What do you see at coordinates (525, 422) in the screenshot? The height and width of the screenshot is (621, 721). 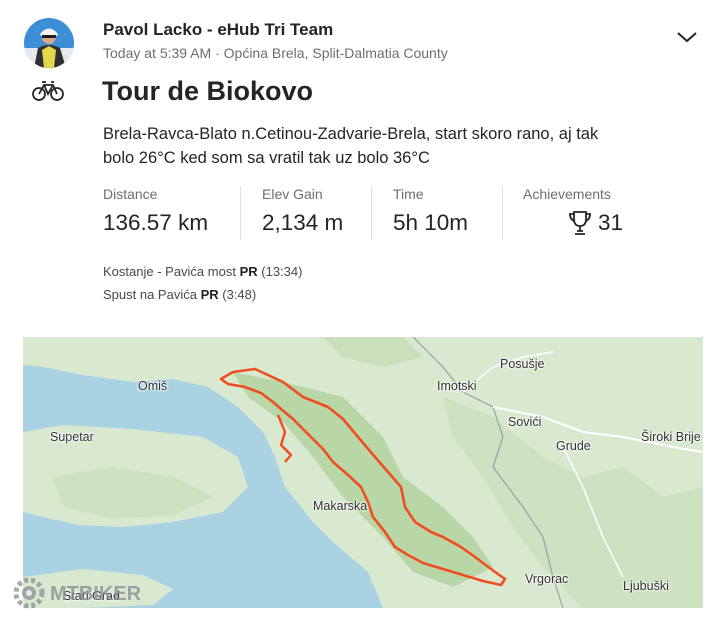 I see `map-label-sovici: Sovići` at bounding box center [525, 422].